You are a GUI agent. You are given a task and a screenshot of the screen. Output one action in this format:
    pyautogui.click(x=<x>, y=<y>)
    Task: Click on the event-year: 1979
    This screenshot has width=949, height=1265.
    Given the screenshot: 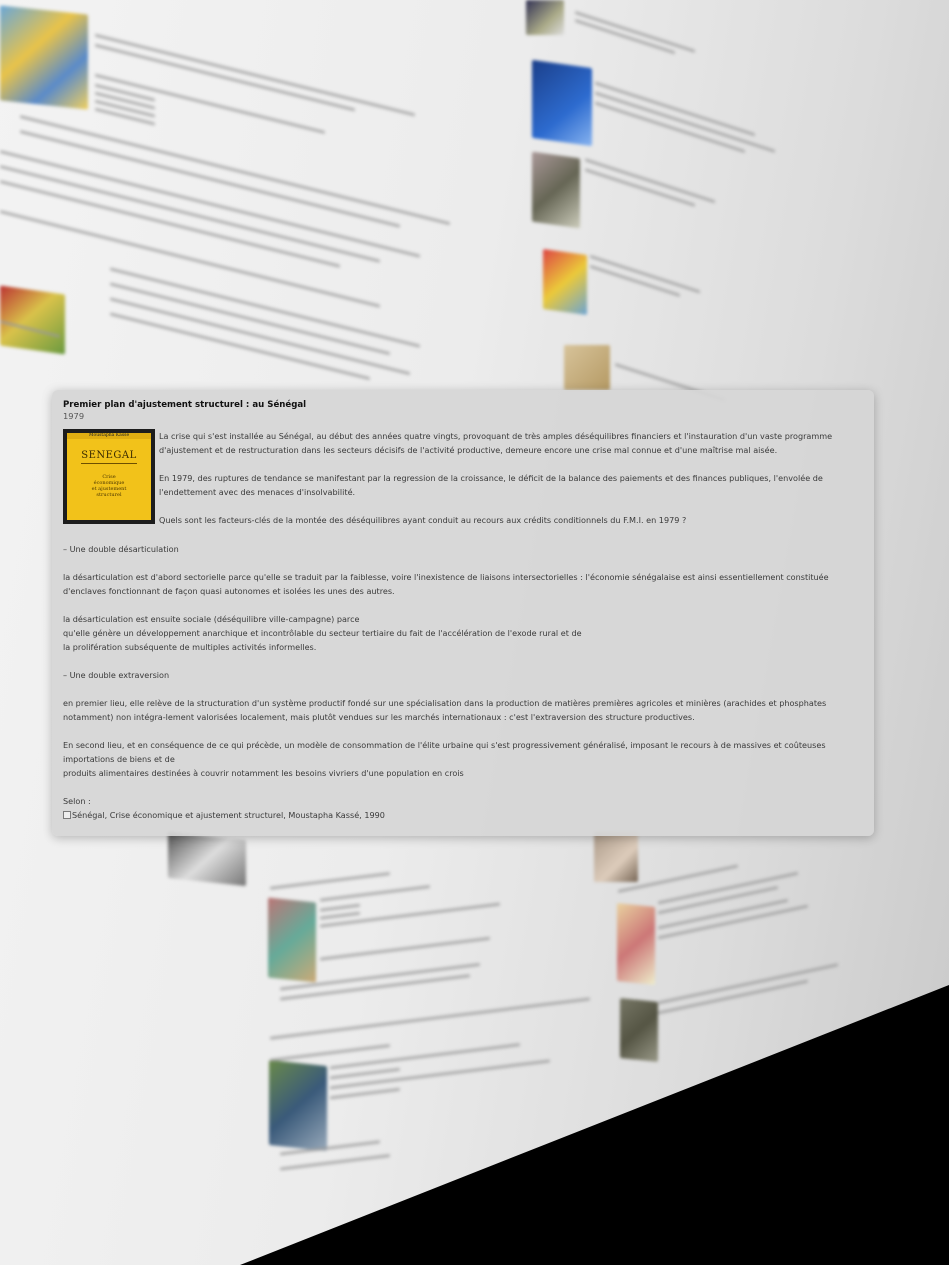 What is the action you would take?
    pyautogui.click(x=74, y=416)
    